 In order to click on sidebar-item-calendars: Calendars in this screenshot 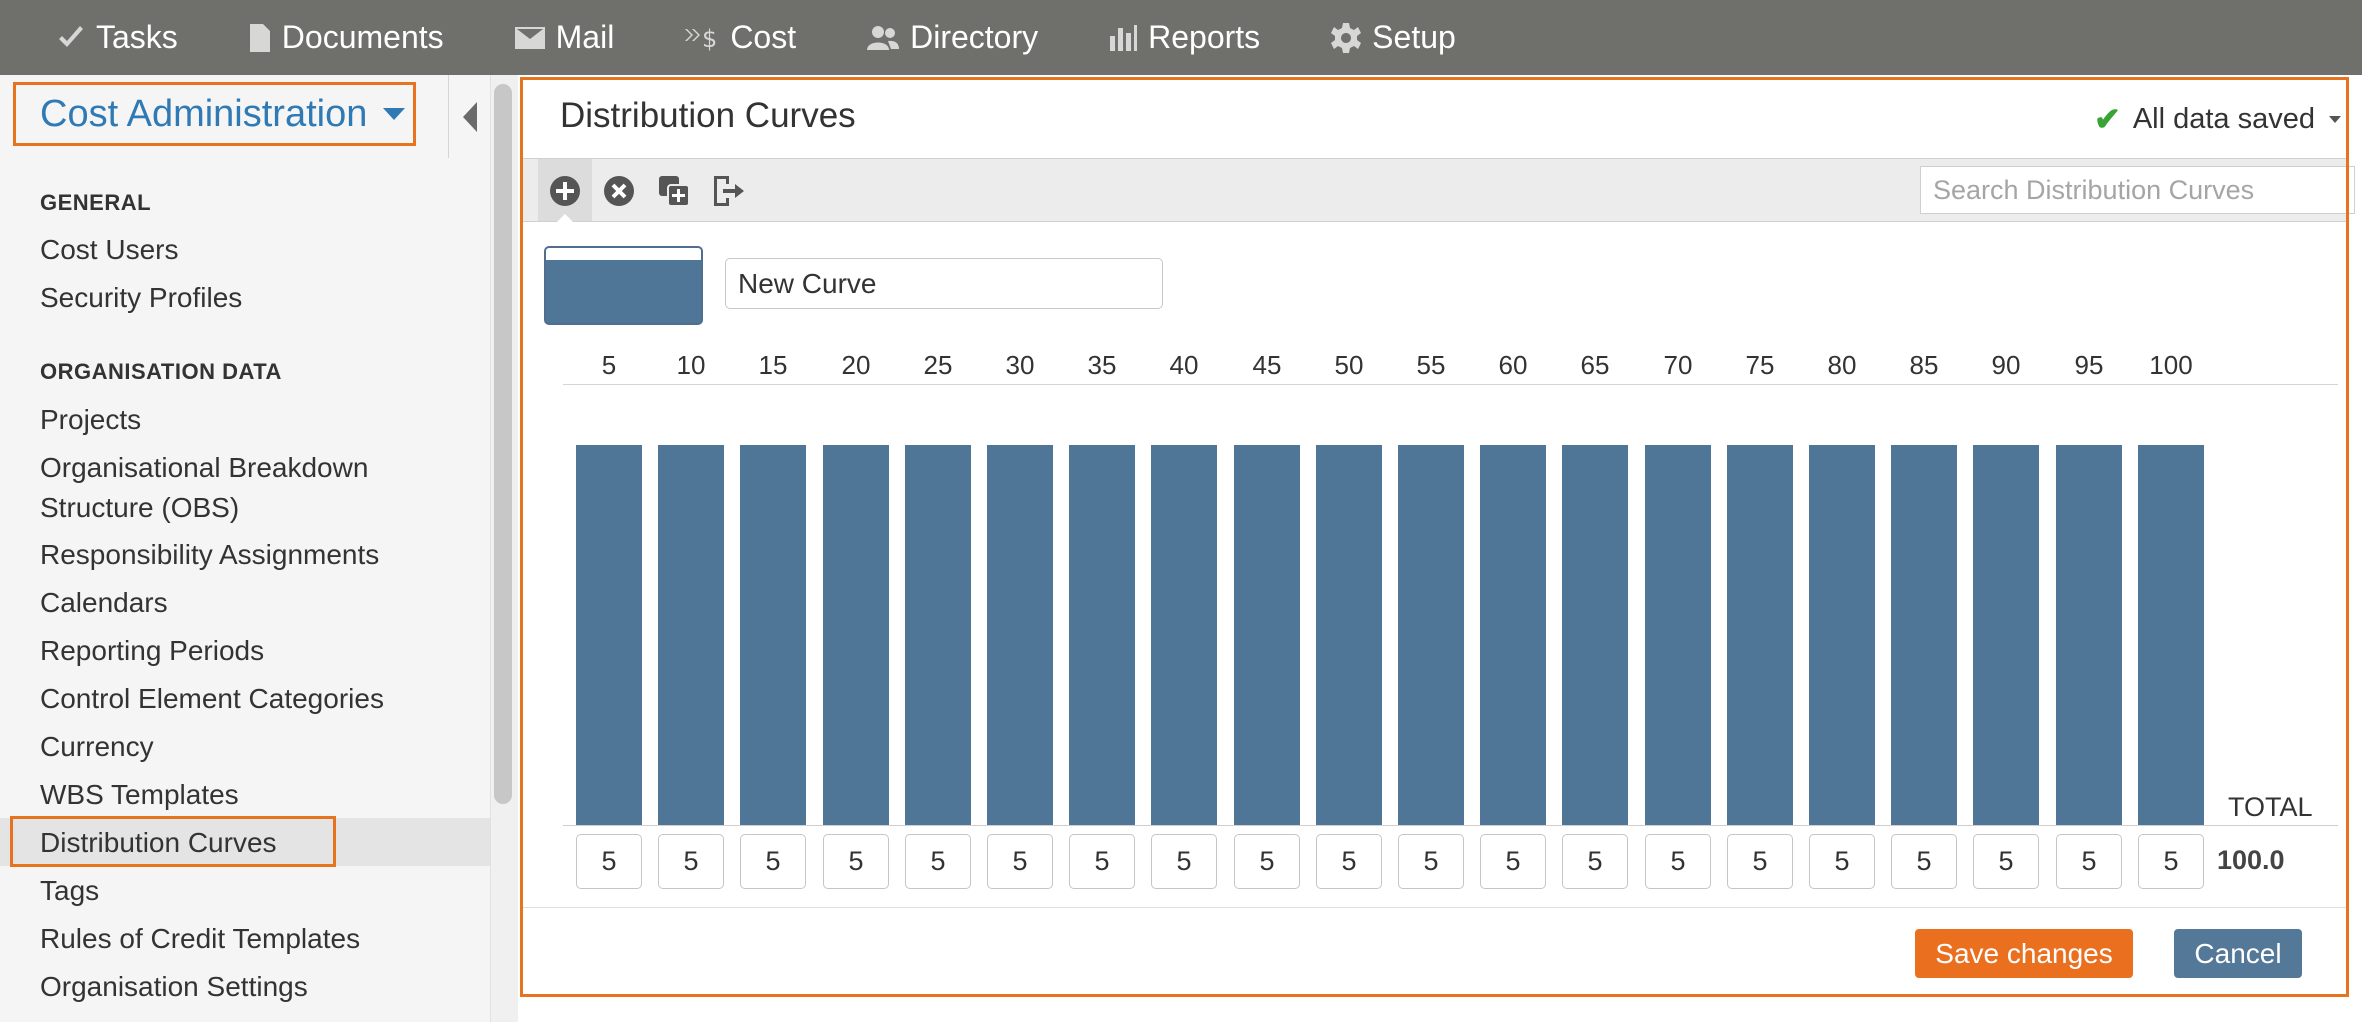, I will do `click(104, 603)`.